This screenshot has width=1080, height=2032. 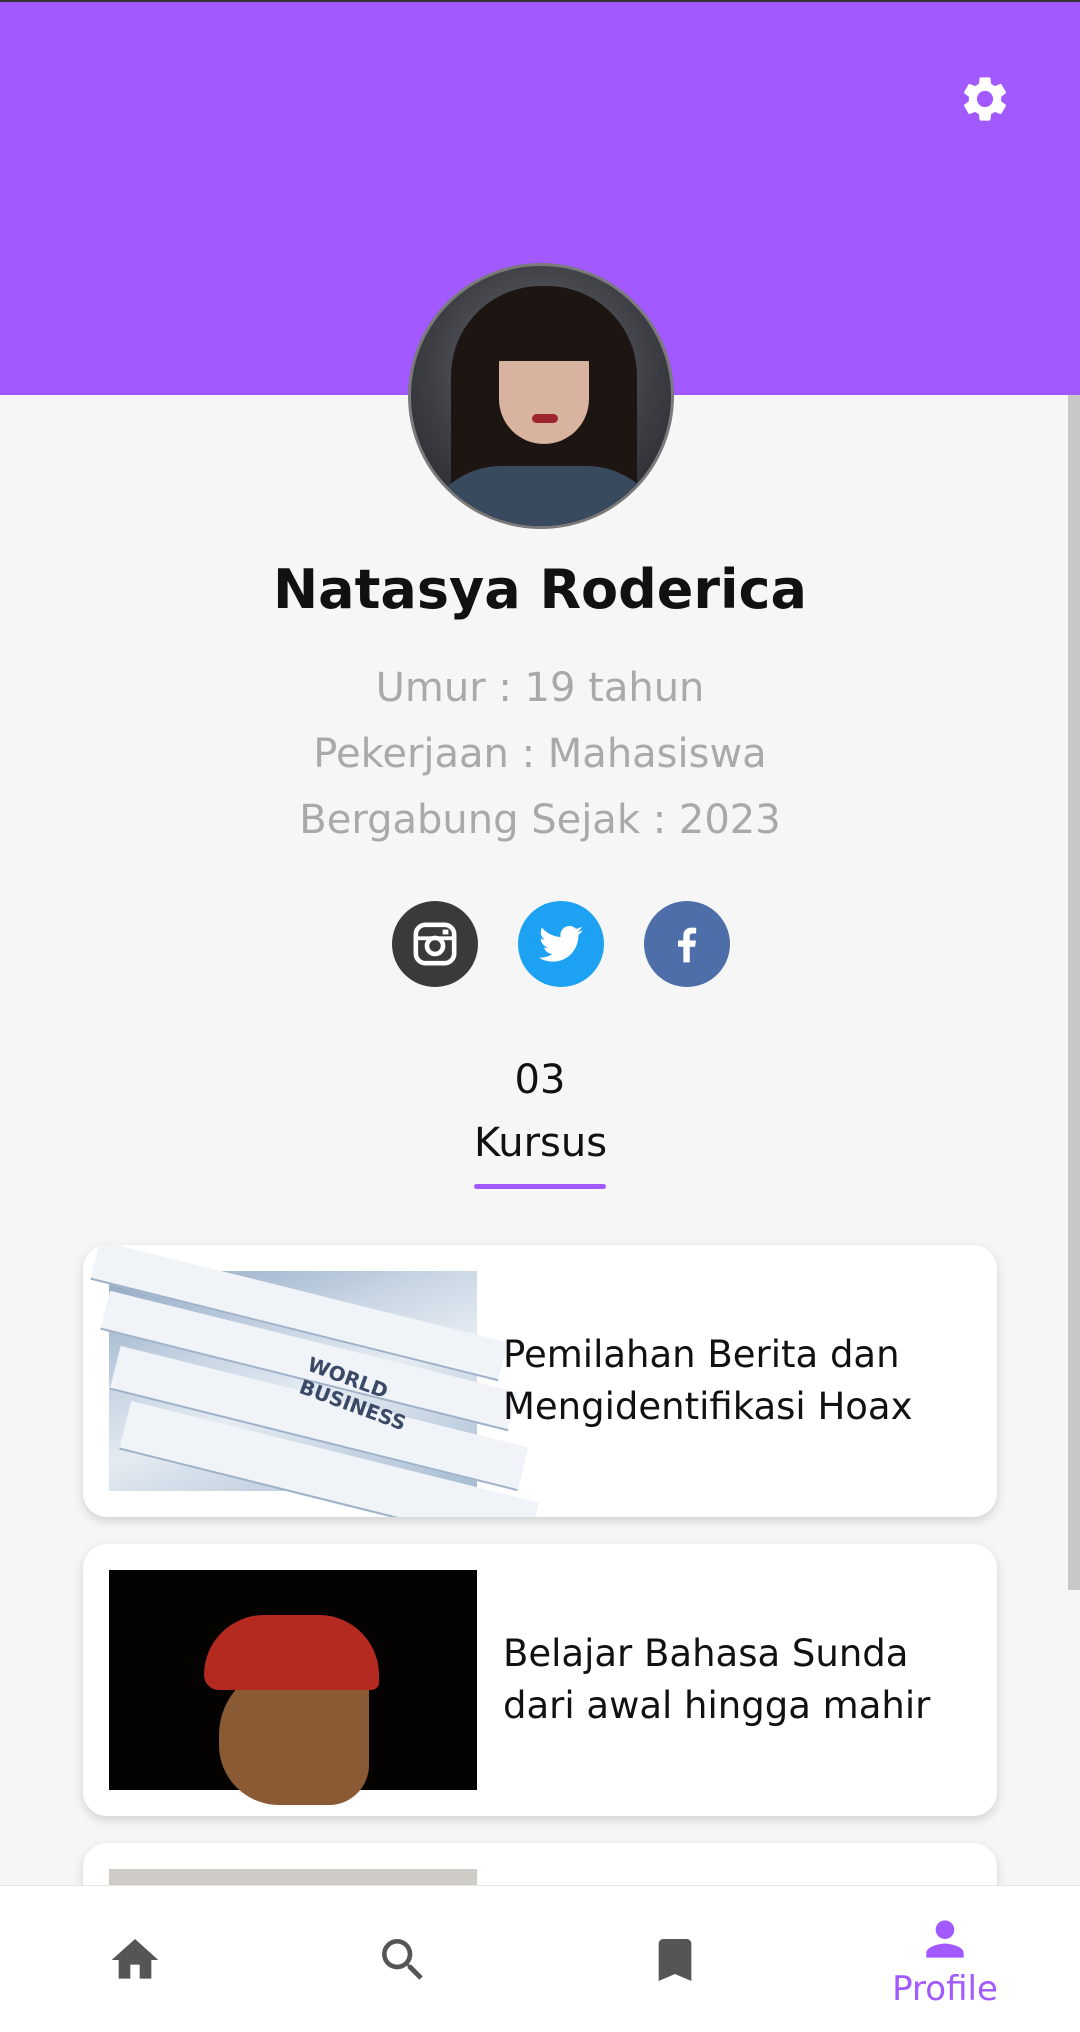 I want to click on nav-profile: Profile, so click(x=945, y=1959).